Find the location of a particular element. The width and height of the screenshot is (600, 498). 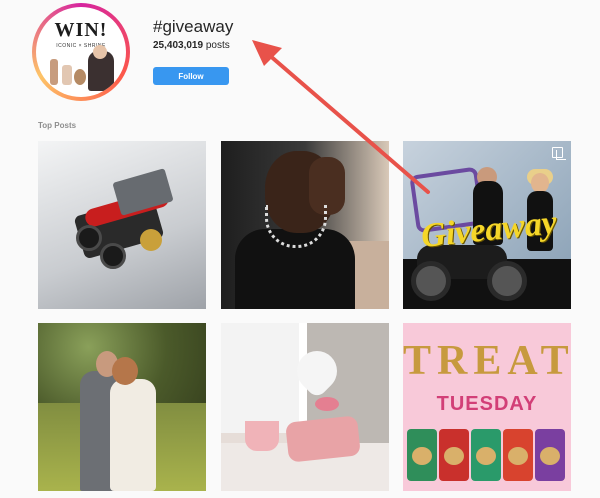

wedding-bride-head is located at coordinates (125, 371).